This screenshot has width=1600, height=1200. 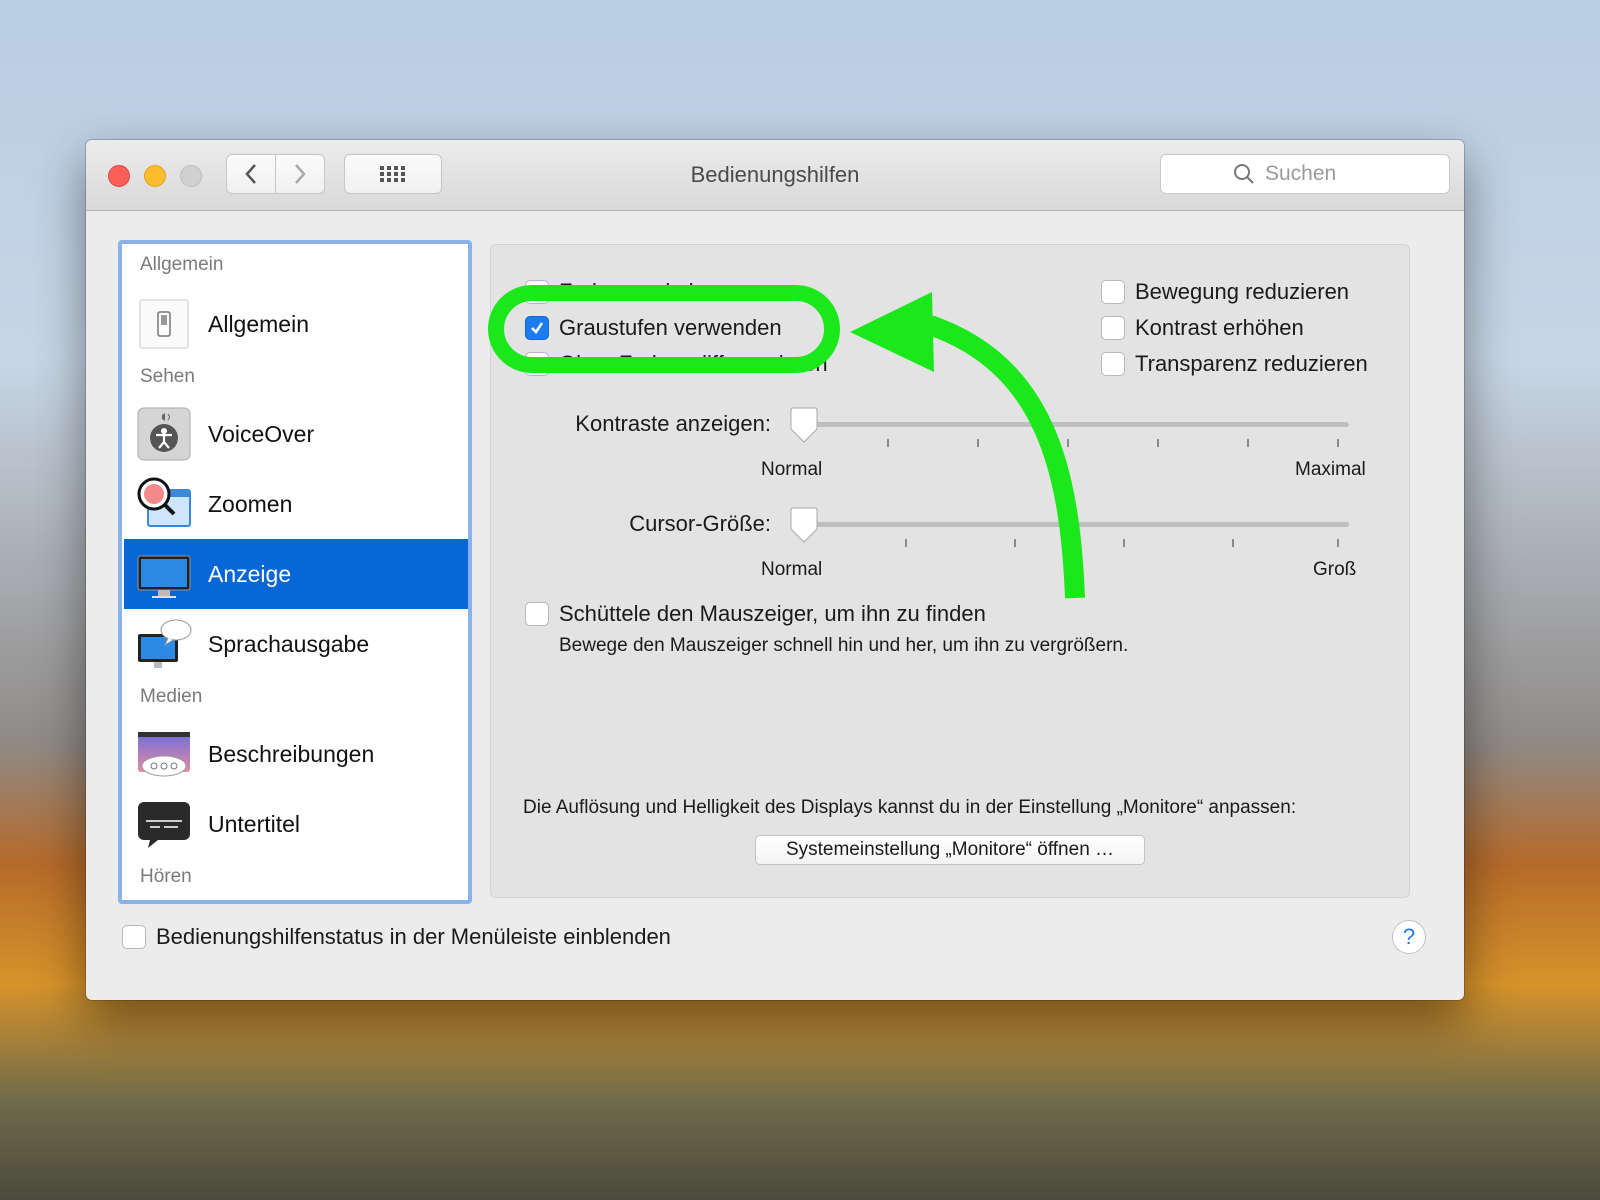 I want to click on section-heading-medien: Medien, so click(x=171, y=696).